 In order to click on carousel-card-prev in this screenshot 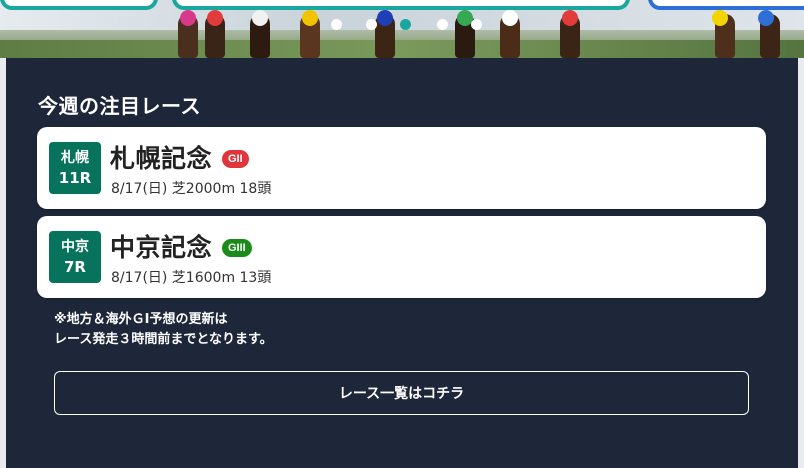, I will do `click(79, 5)`.